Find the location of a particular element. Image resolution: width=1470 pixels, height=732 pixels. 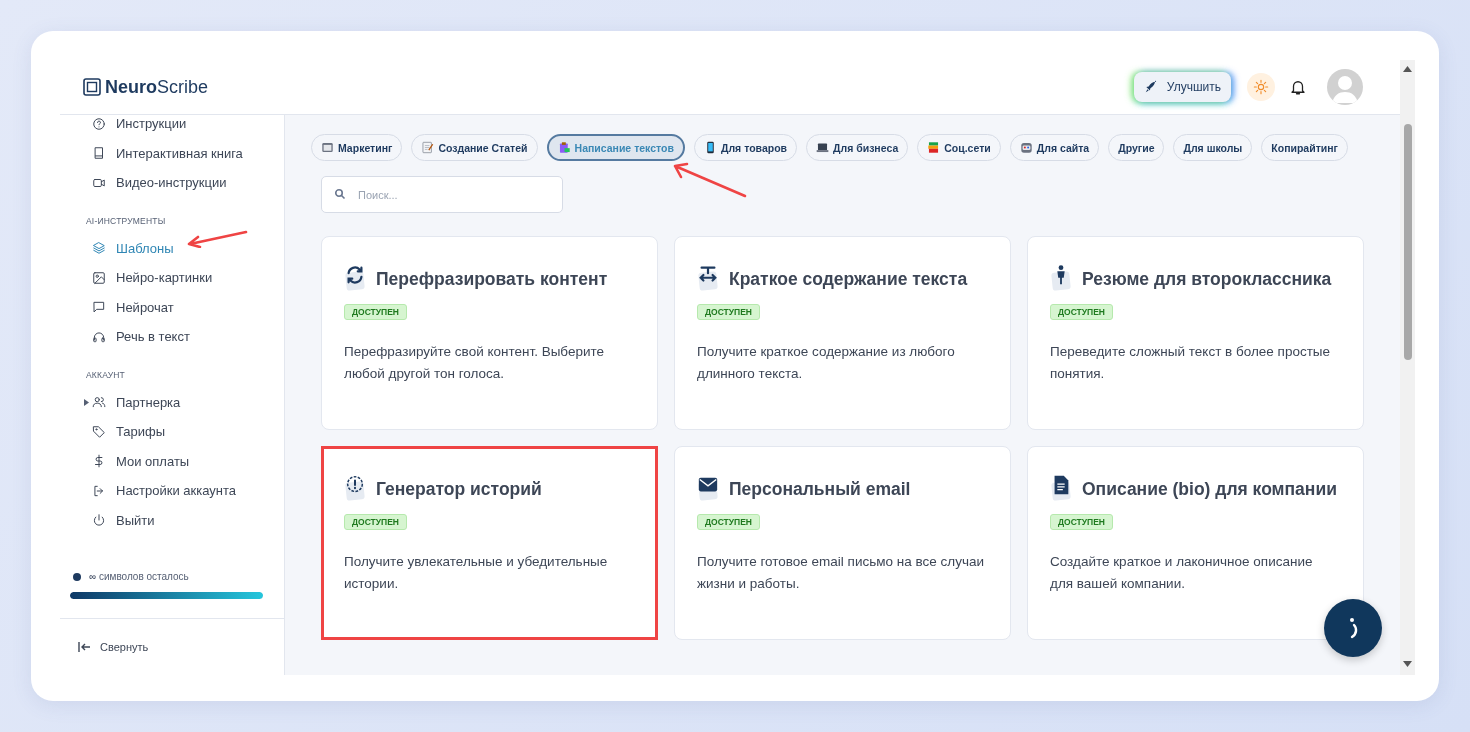

card-title: Персональный email is located at coordinates (820, 489).